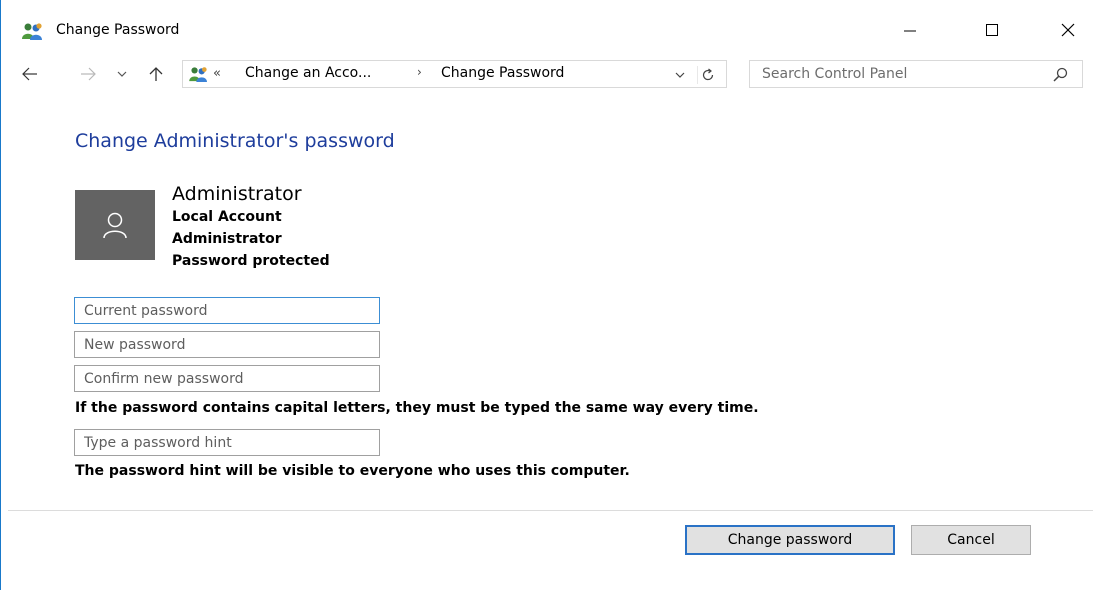 This screenshot has width=1093, height=590. I want to click on up-arrow-icon, so click(156, 74).